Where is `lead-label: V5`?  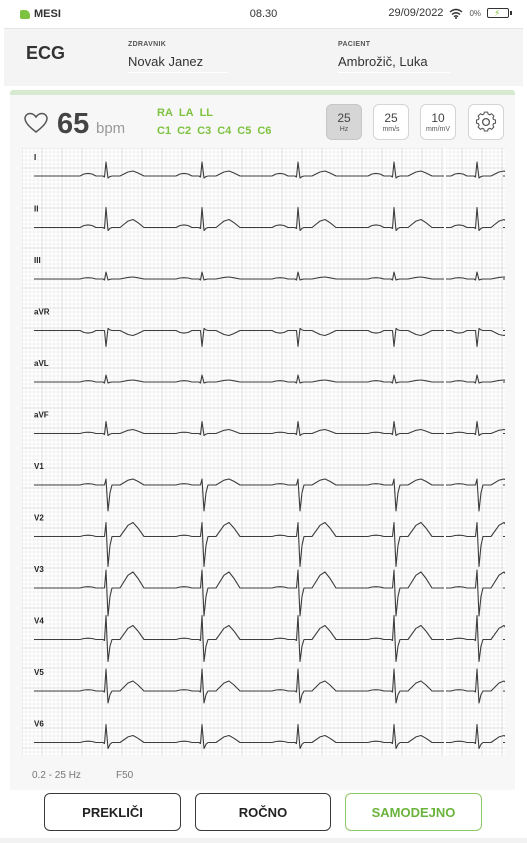
lead-label: V5 is located at coordinates (39, 672).